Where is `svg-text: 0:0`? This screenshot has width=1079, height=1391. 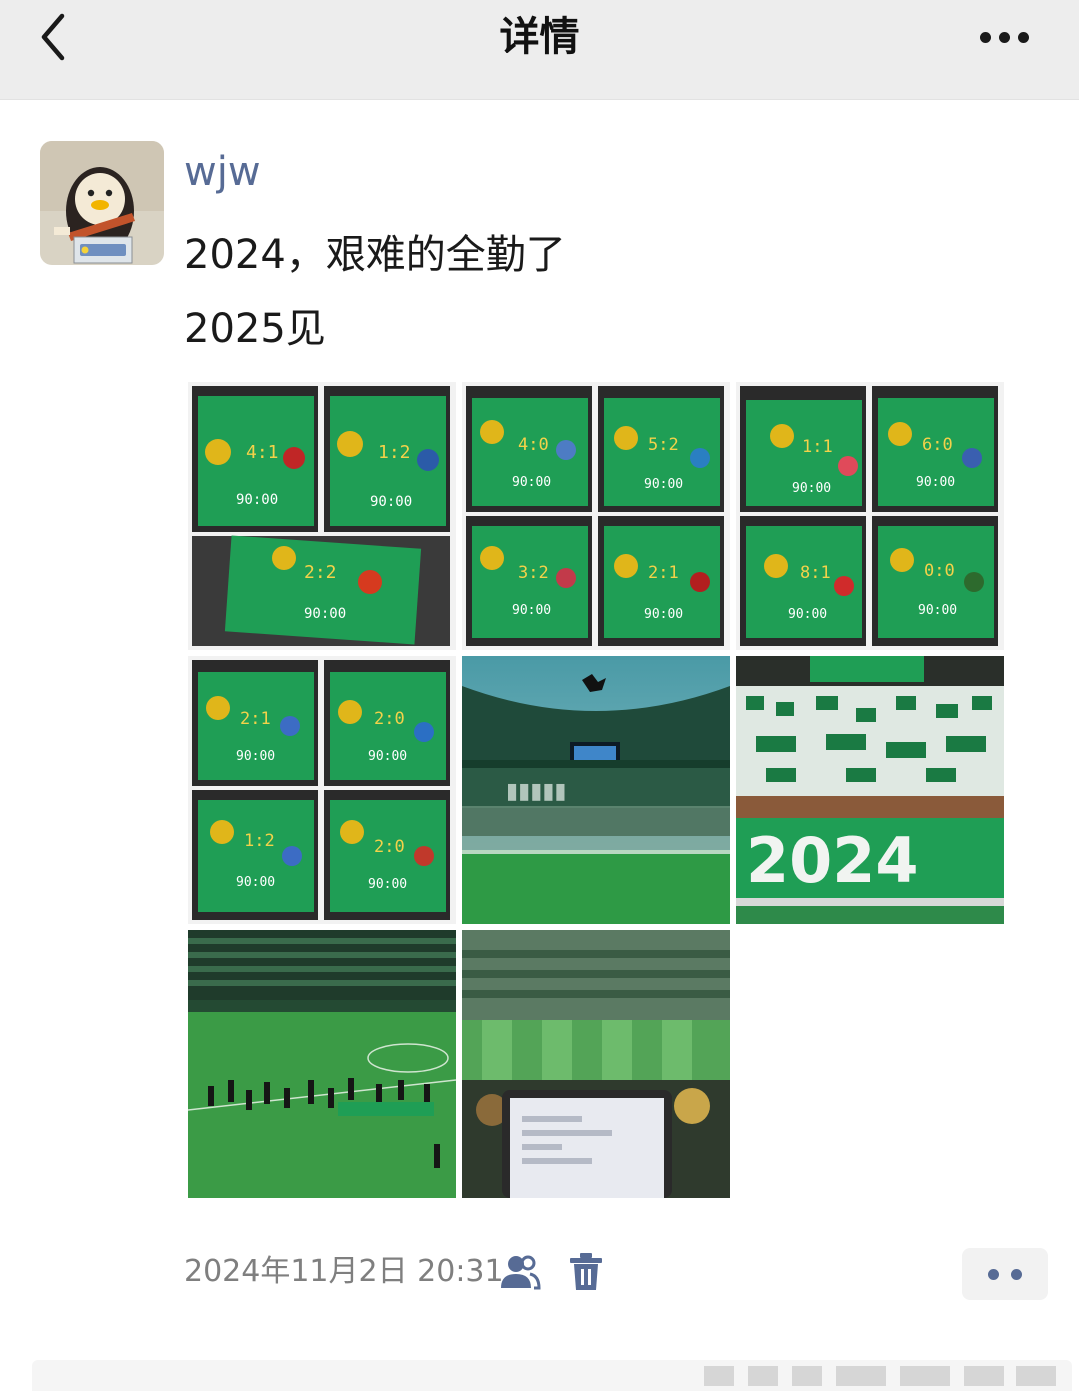 svg-text: 0:0 is located at coordinates (939, 571).